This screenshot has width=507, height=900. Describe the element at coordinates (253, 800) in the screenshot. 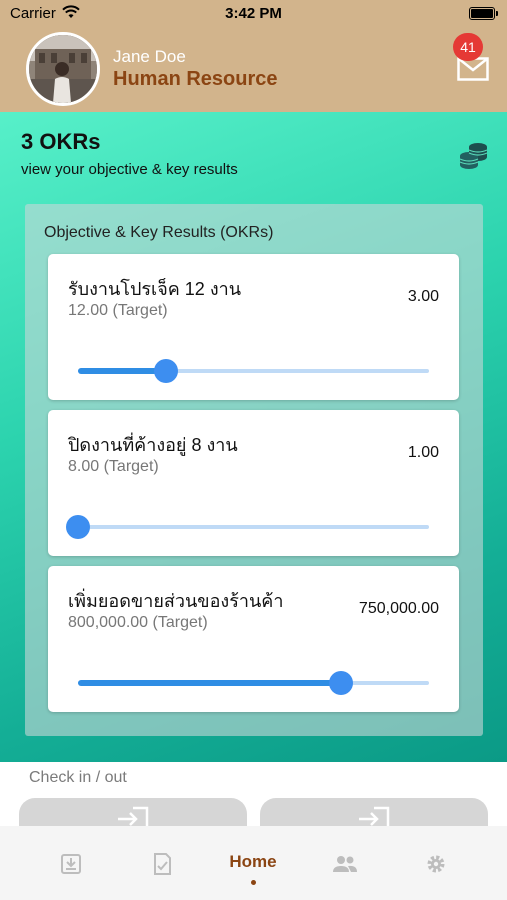

I see `checkin-section: Check in / out` at that location.